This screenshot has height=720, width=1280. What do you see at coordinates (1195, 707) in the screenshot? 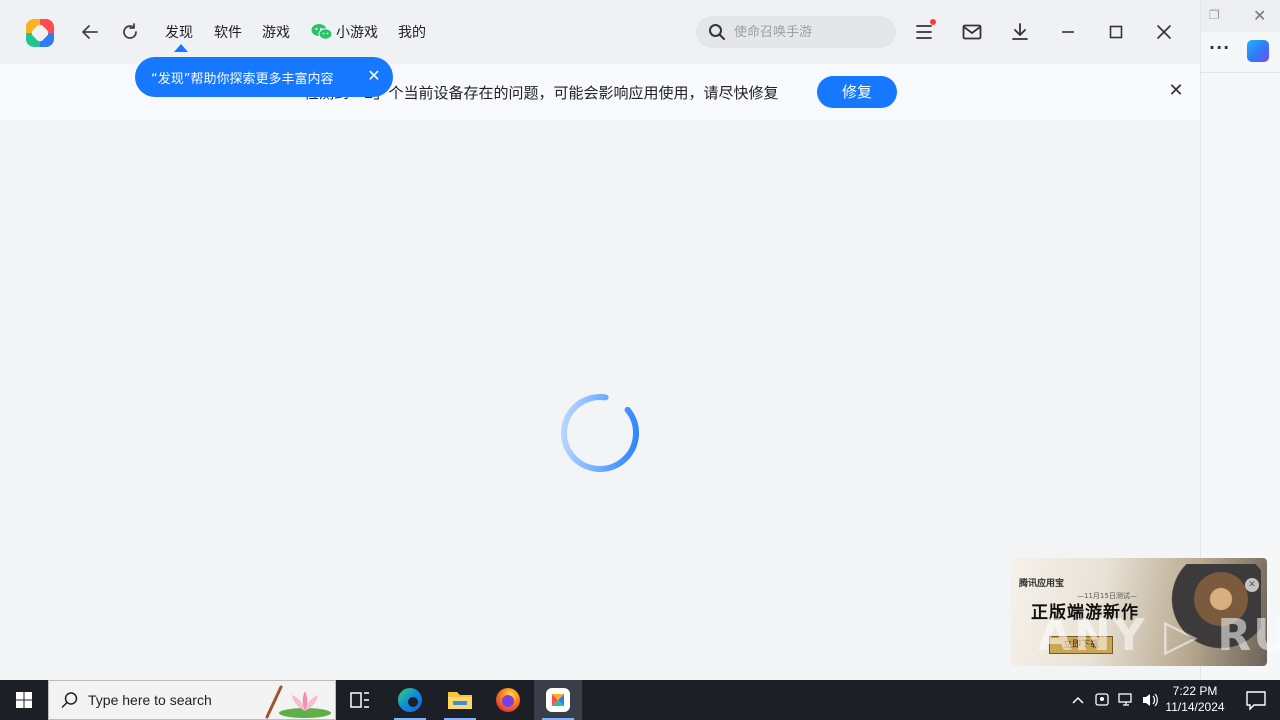
I see `clock-date: 11/14/2024` at bounding box center [1195, 707].